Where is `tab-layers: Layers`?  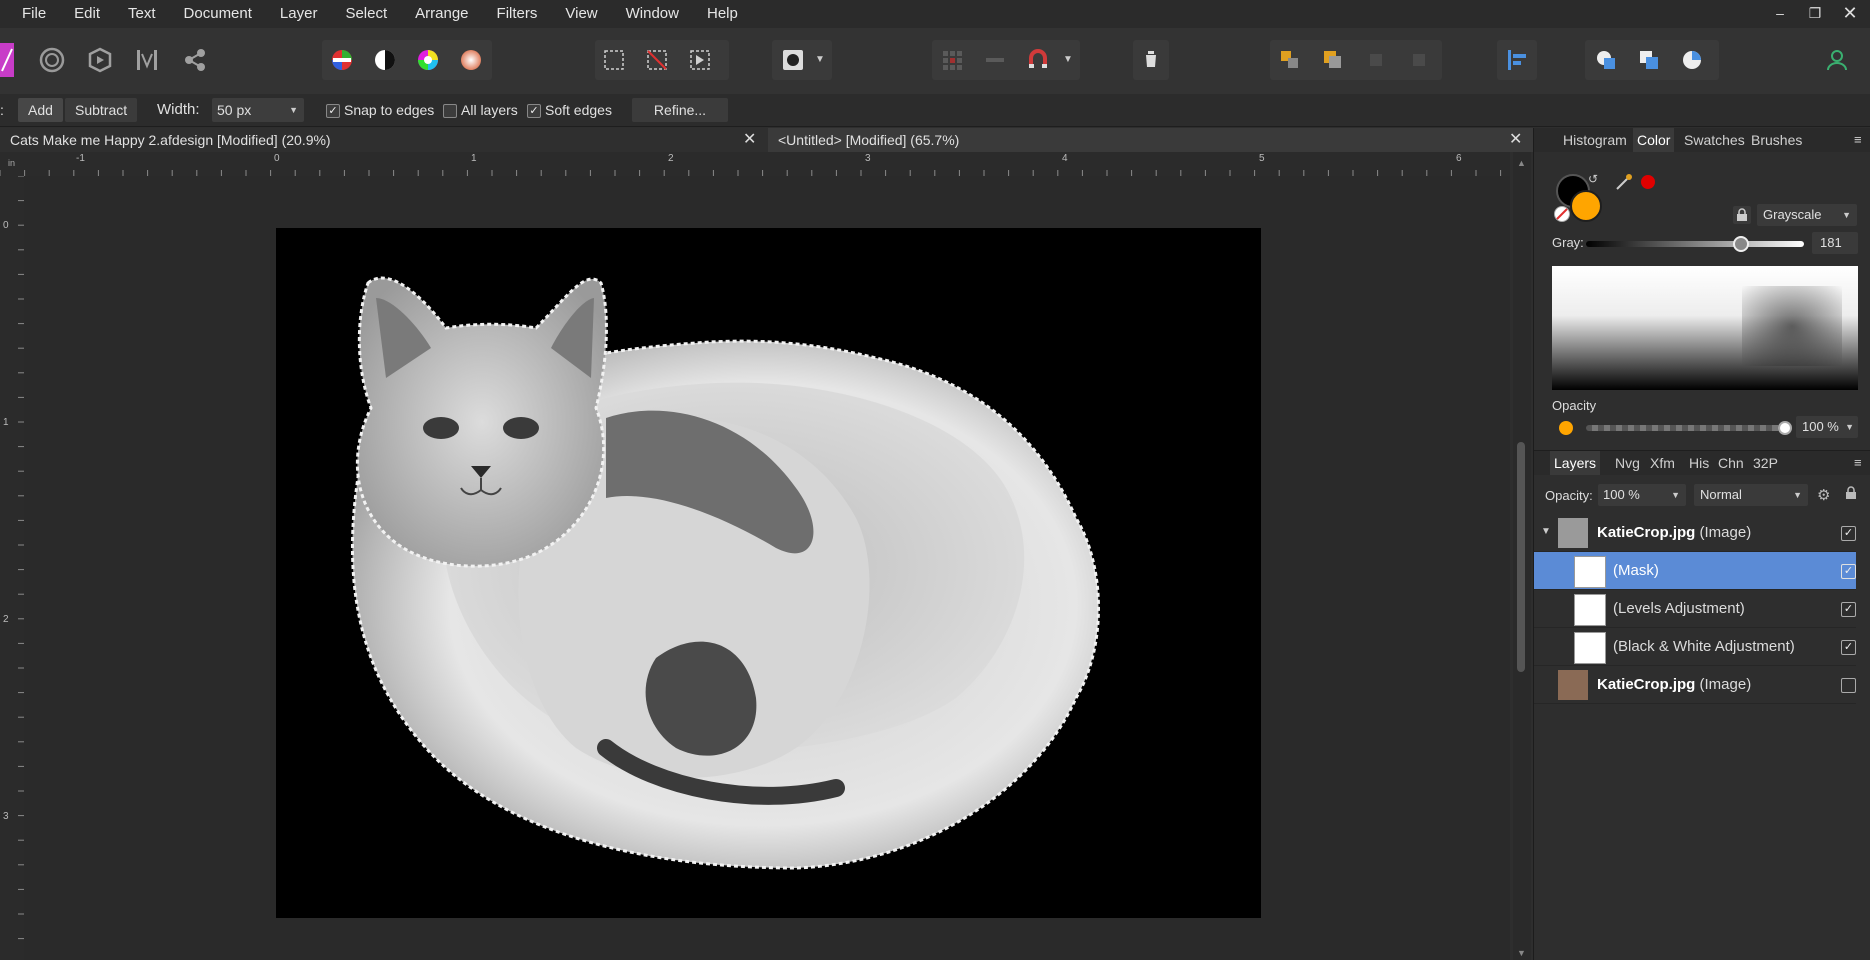
tab-layers: Layers is located at coordinates (1575, 463).